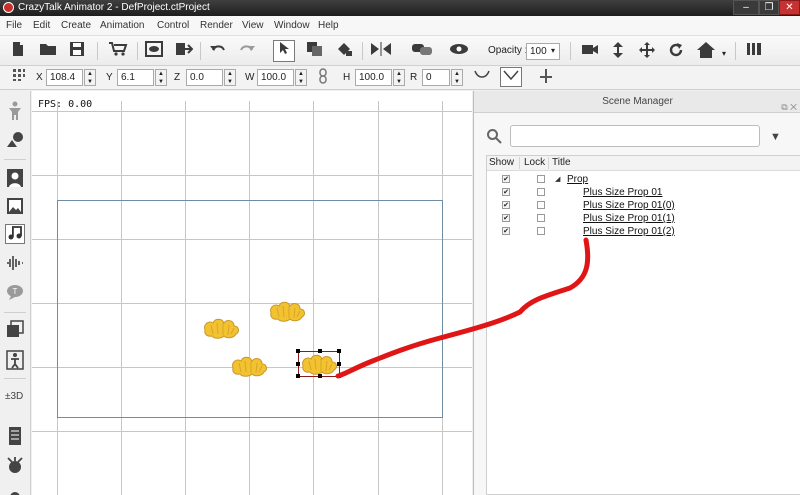 The height and width of the screenshot is (495, 800). Describe the element at coordinates (482, 78) in the screenshot. I see `curve-ease-icon` at that location.